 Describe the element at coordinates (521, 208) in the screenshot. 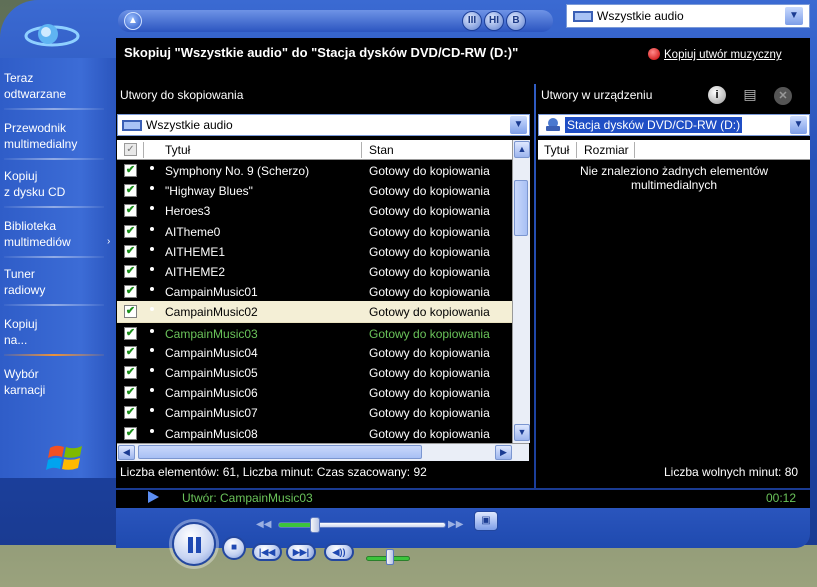

I see `vertical-scroll-thumb` at that location.